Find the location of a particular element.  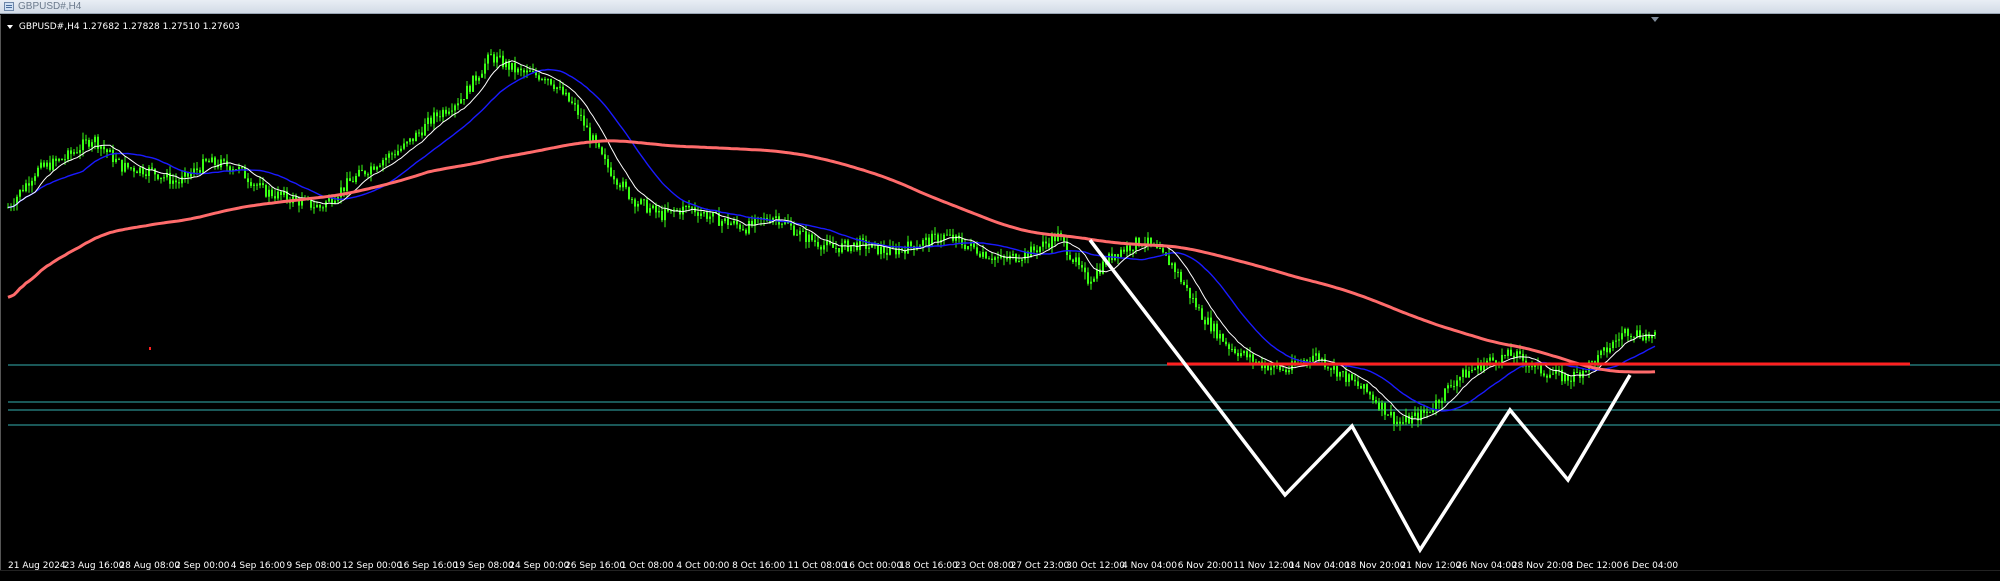

time-axis-label: 27 Oct 23:00 is located at coordinates (1040, 566).